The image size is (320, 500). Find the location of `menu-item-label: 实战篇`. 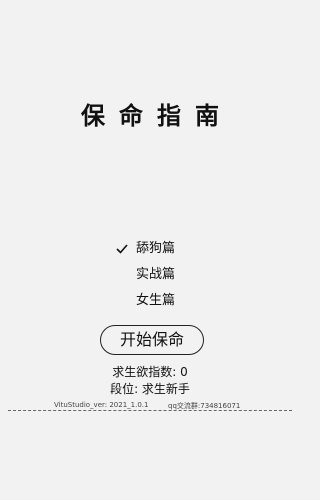

menu-item-label: 实战篇 is located at coordinates (156, 274).